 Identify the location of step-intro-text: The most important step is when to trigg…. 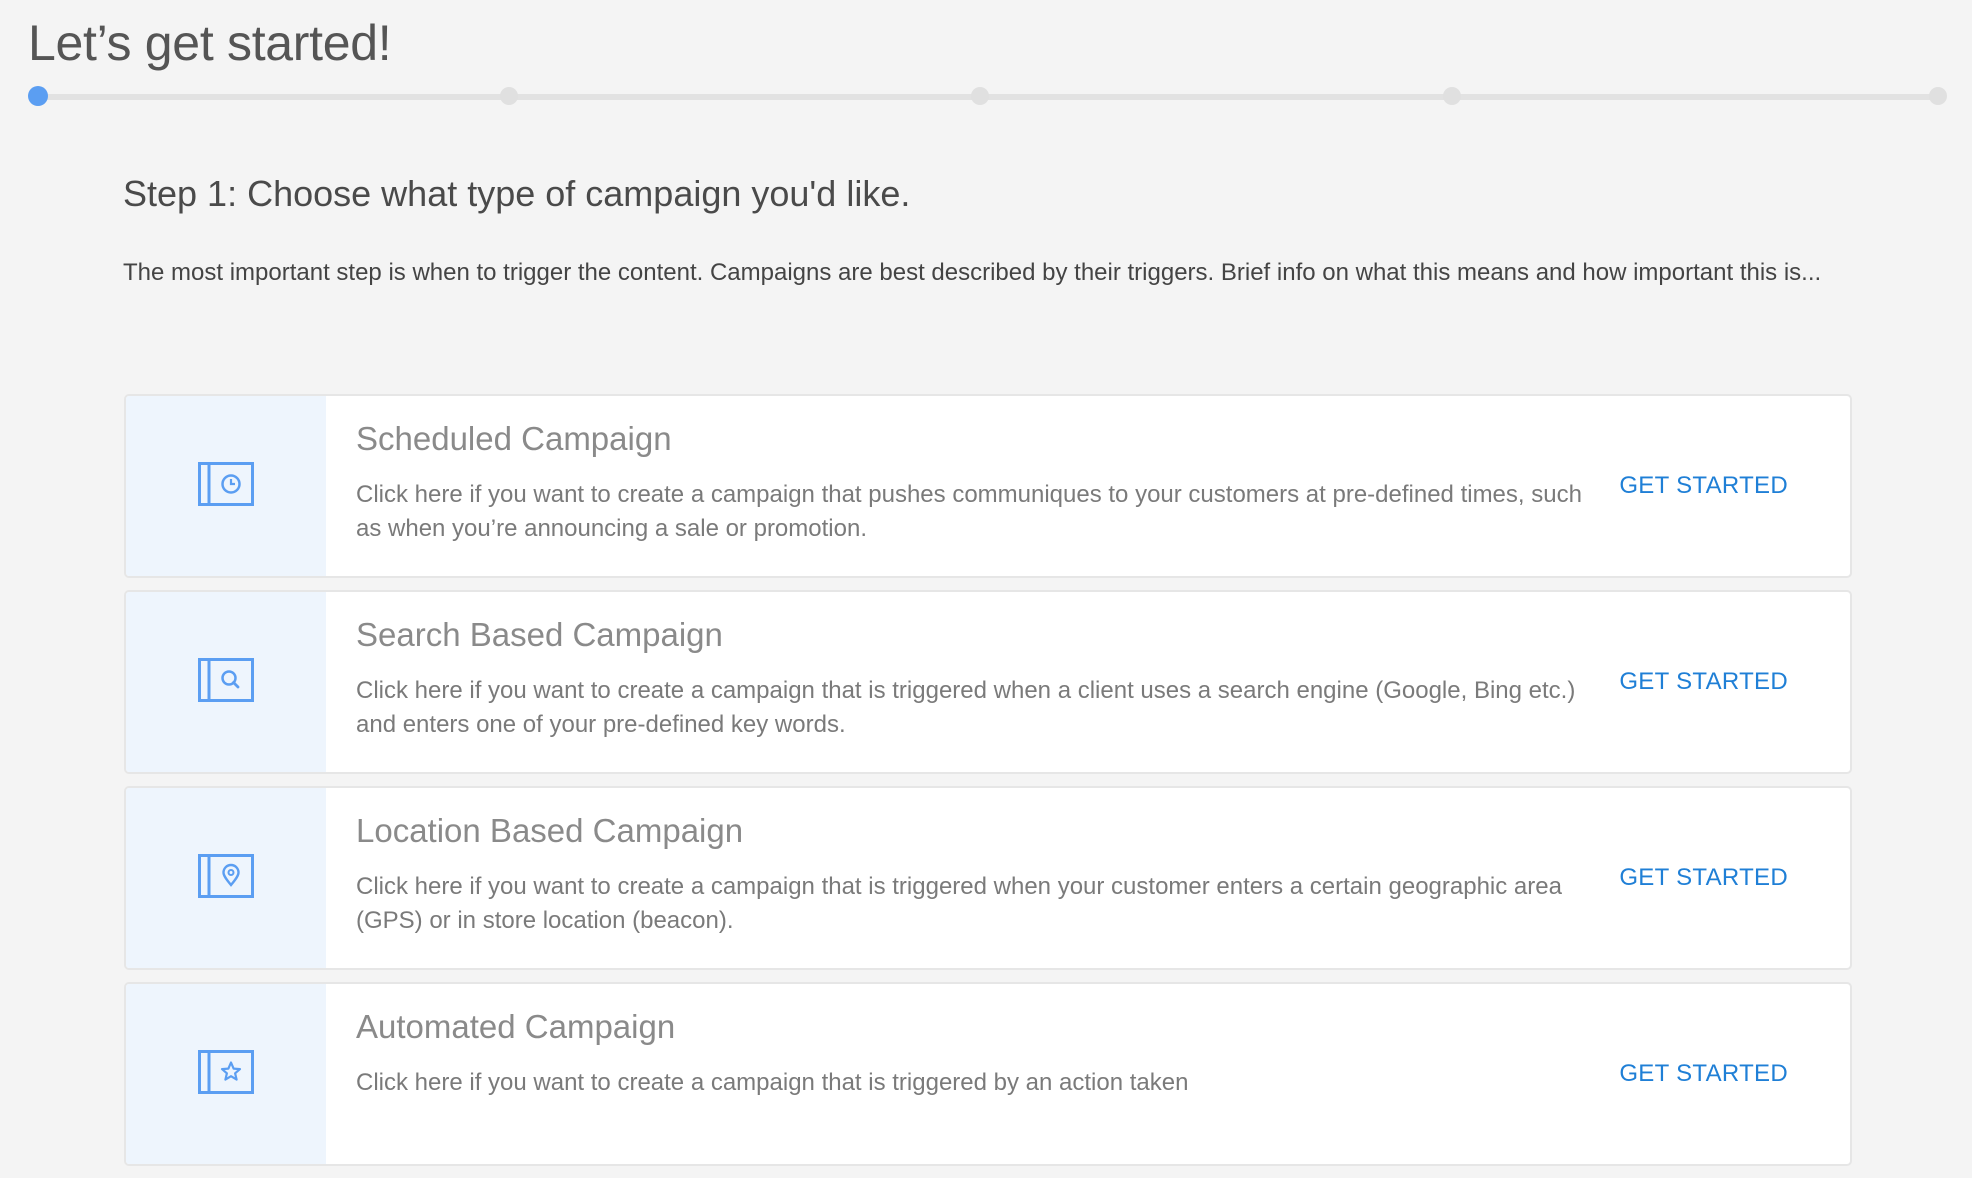
(972, 272).